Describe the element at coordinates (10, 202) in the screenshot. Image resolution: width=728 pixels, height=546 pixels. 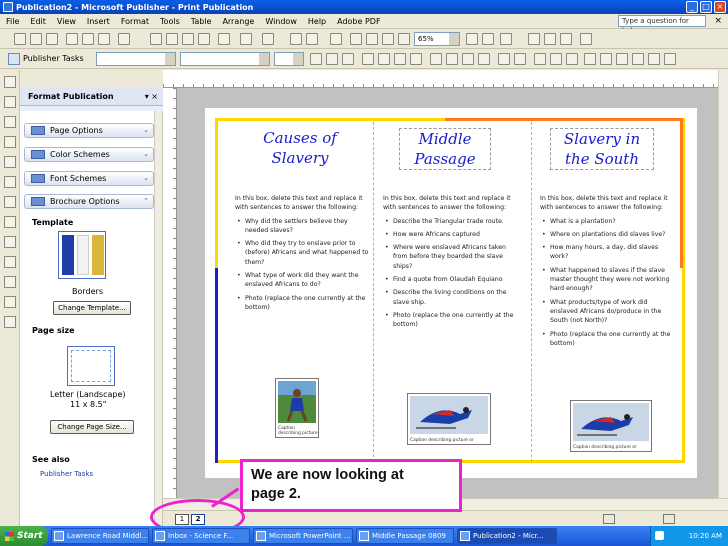
I see `arrow-icon` at that location.